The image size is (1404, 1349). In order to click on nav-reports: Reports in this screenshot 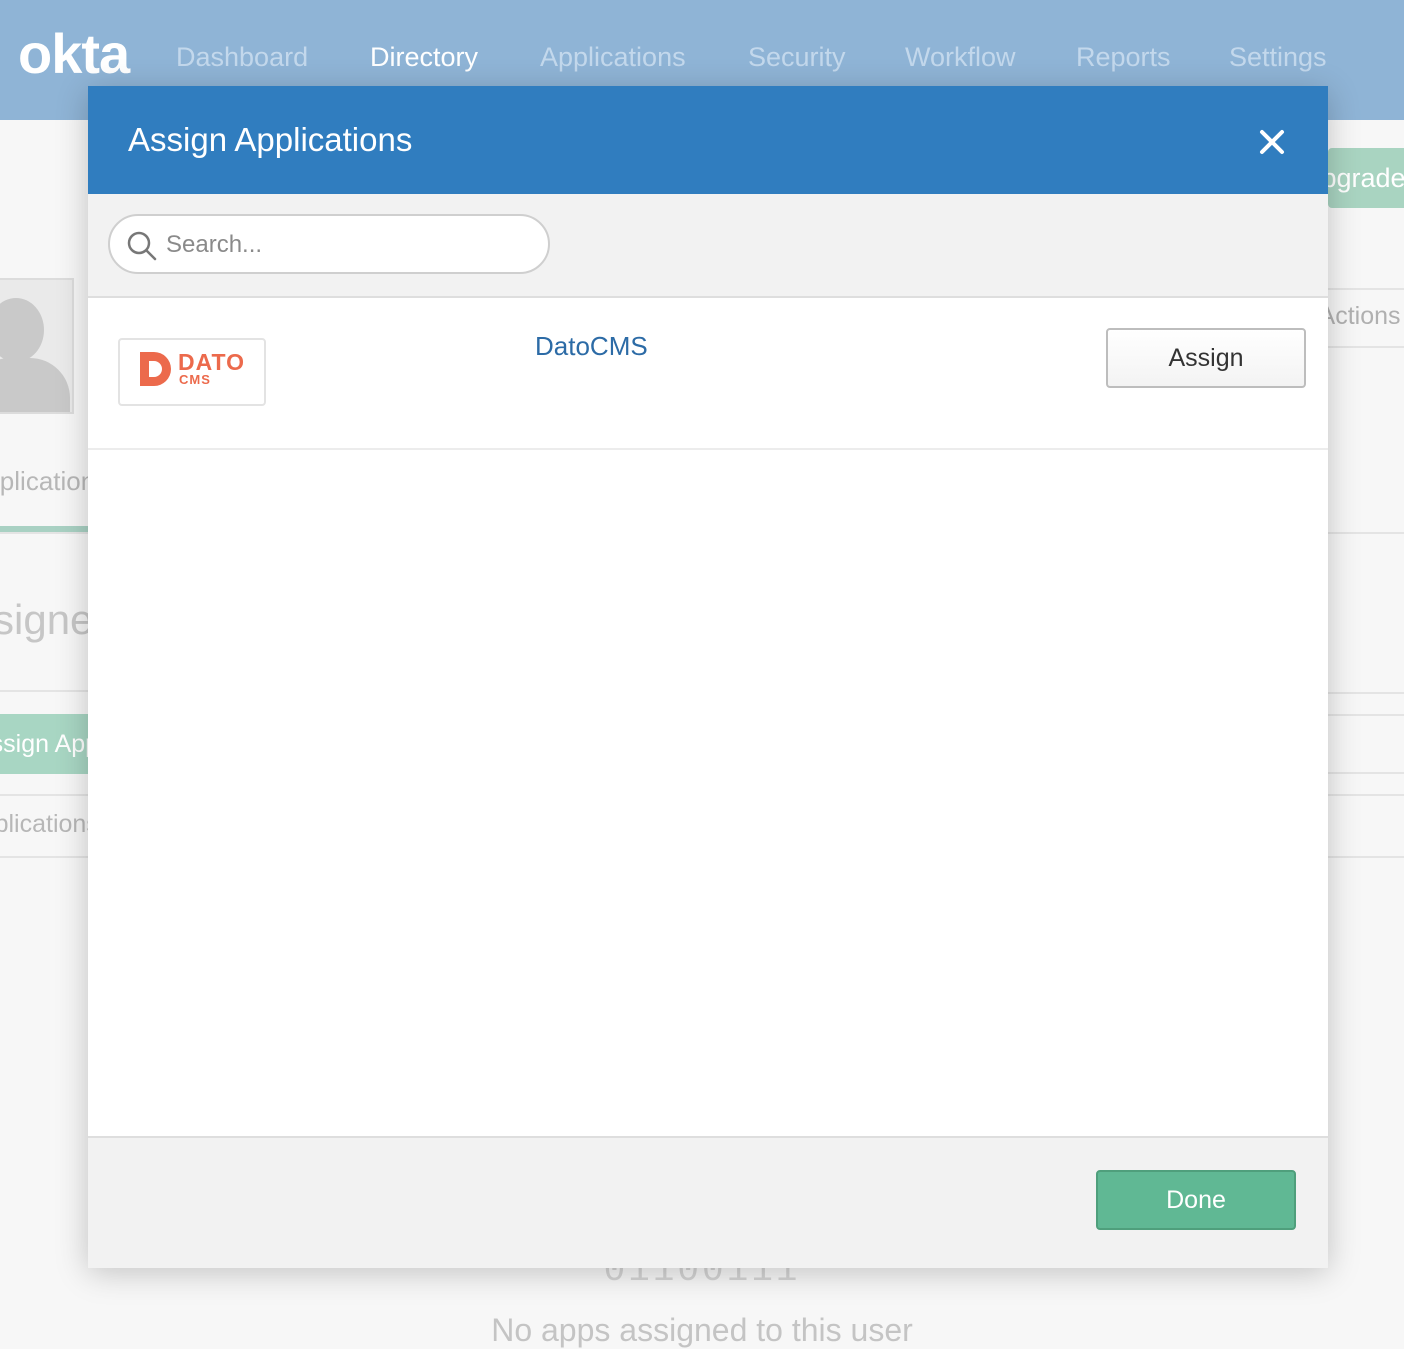, I will do `click(1123, 57)`.